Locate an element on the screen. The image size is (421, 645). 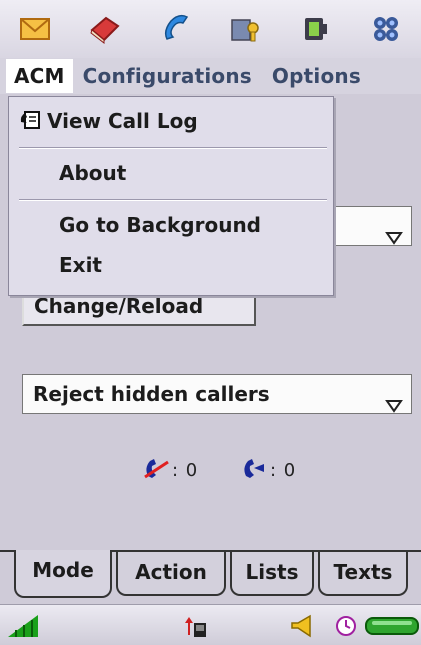
menu-item-about: About is located at coordinates (196, 173).